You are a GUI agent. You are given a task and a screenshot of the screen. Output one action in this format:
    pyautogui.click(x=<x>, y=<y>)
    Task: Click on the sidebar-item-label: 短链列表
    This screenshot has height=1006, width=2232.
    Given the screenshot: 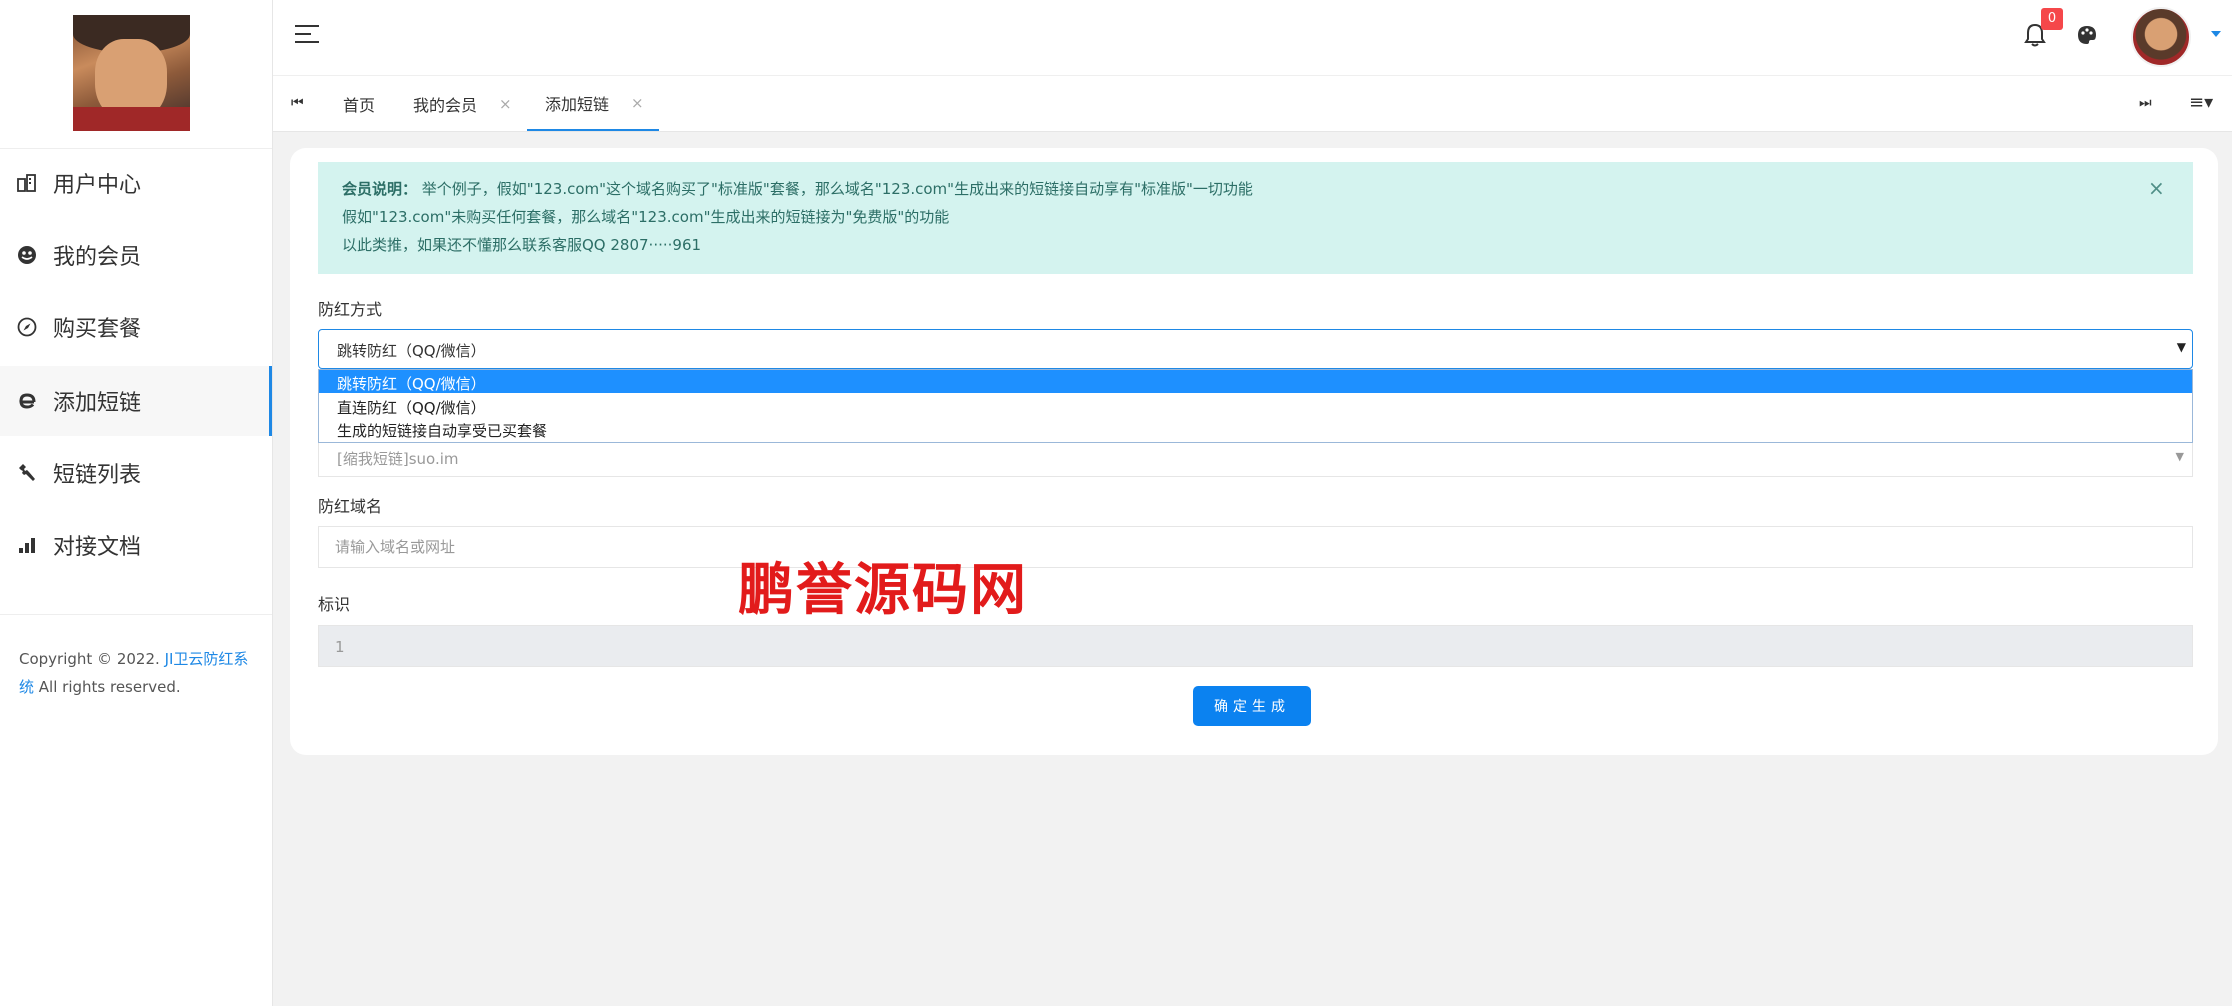 What is the action you would take?
    pyautogui.click(x=97, y=475)
    